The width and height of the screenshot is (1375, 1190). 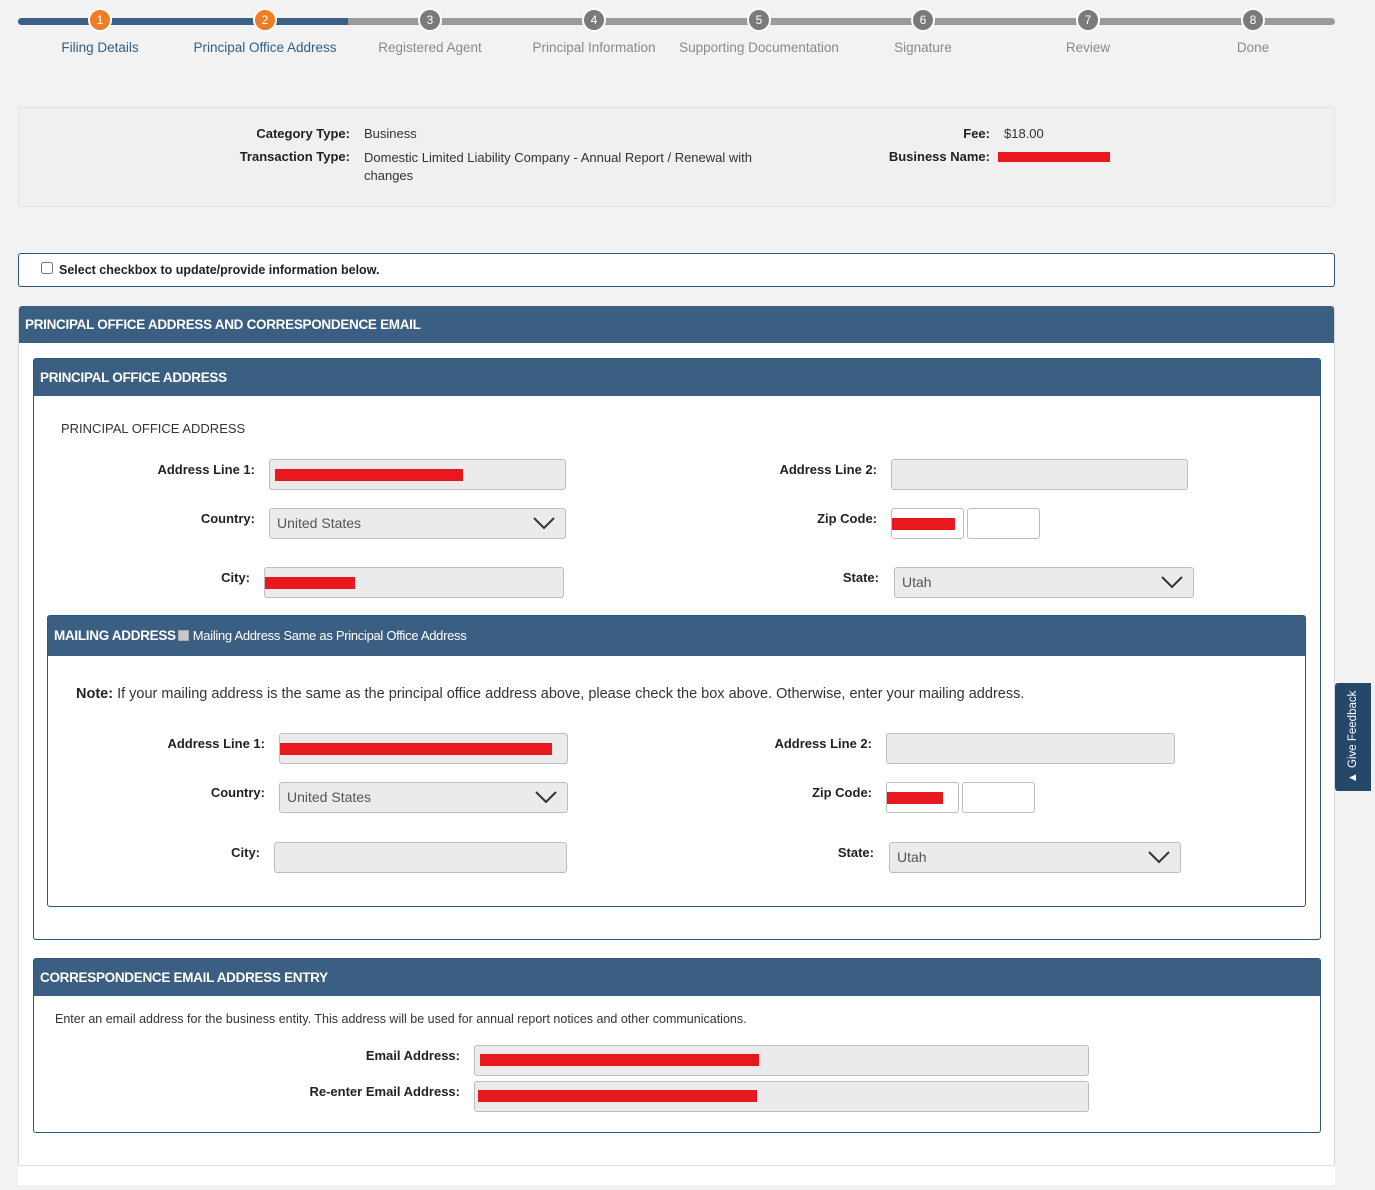 What do you see at coordinates (1253, 47) in the screenshot?
I see `step-label: Done` at bounding box center [1253, 47].